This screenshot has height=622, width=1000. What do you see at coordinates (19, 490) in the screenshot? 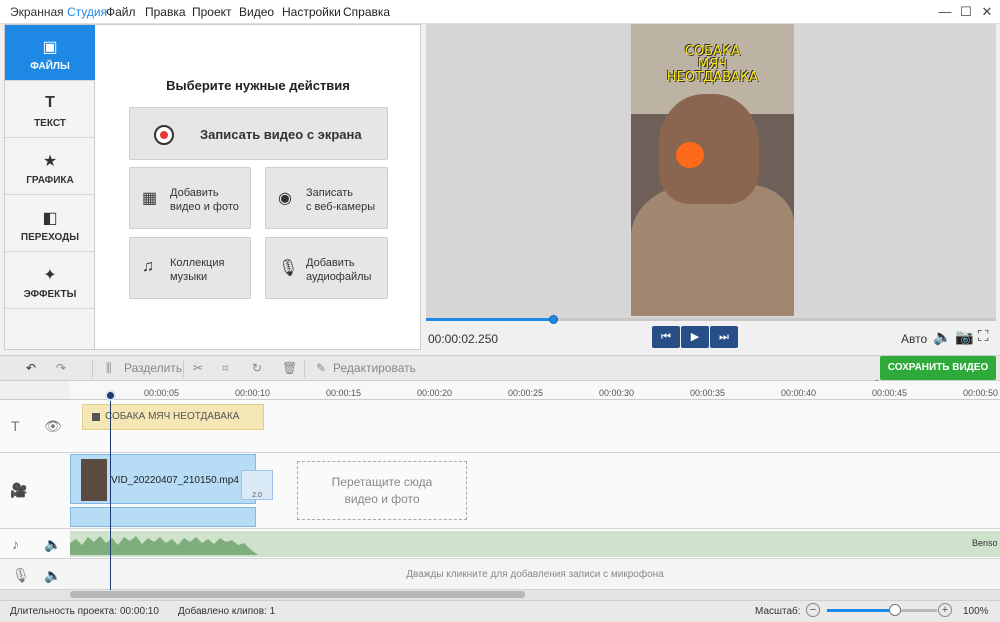
I see `video-track-icon: 🎥` at bounding box center [19, 490].